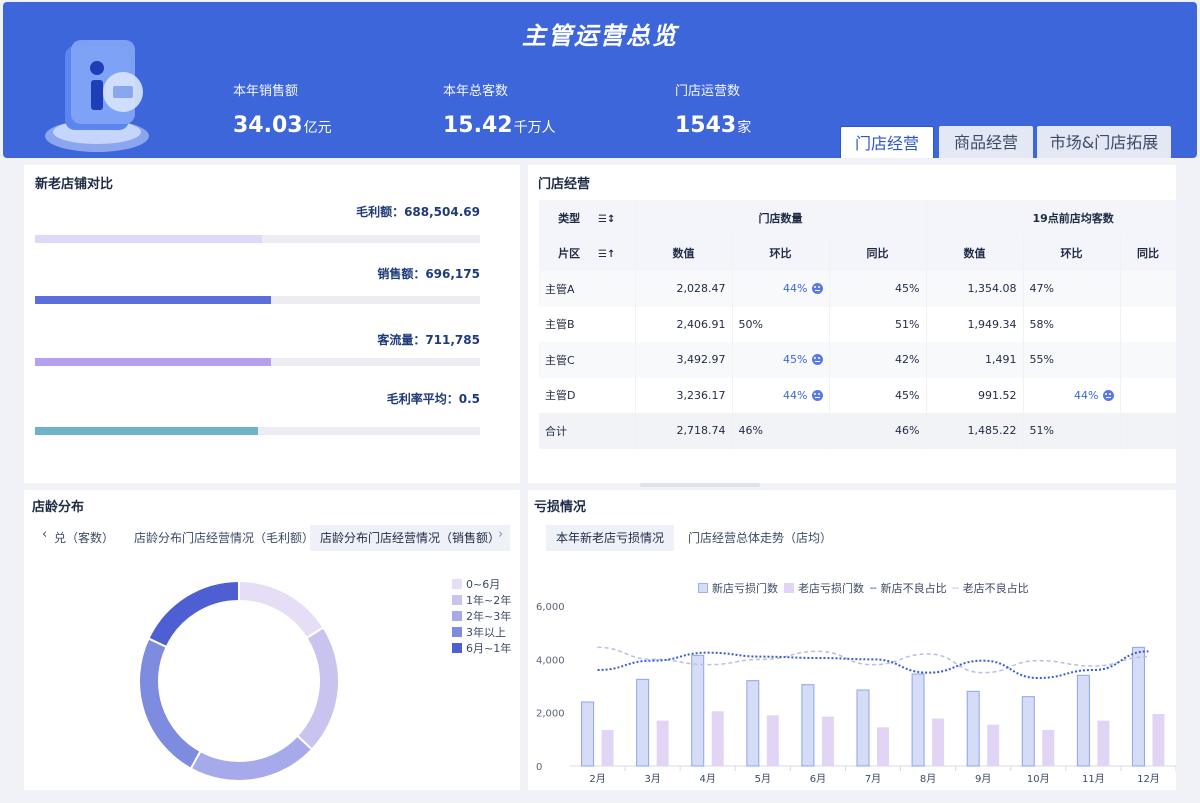  Describe the element at coordinates (878, 360) in the screenshot. I see `table-cell: 42%` at that location.